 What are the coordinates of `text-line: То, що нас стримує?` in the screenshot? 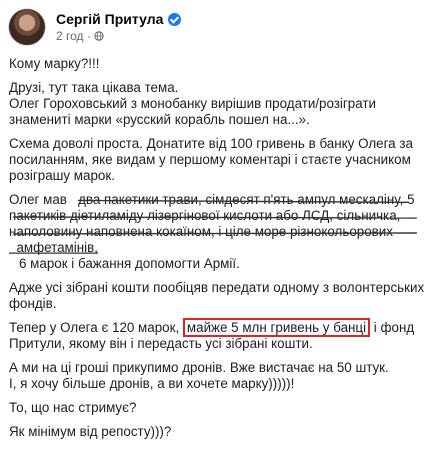 It's located at (73, 407).